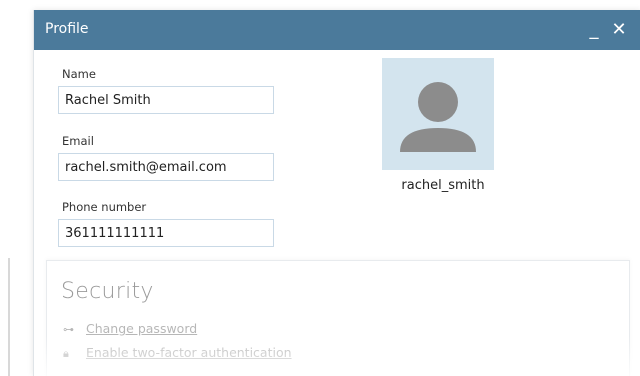 The width and height of the screenshot is (640, 376). I want to click on phone-field, so click(166, 233).